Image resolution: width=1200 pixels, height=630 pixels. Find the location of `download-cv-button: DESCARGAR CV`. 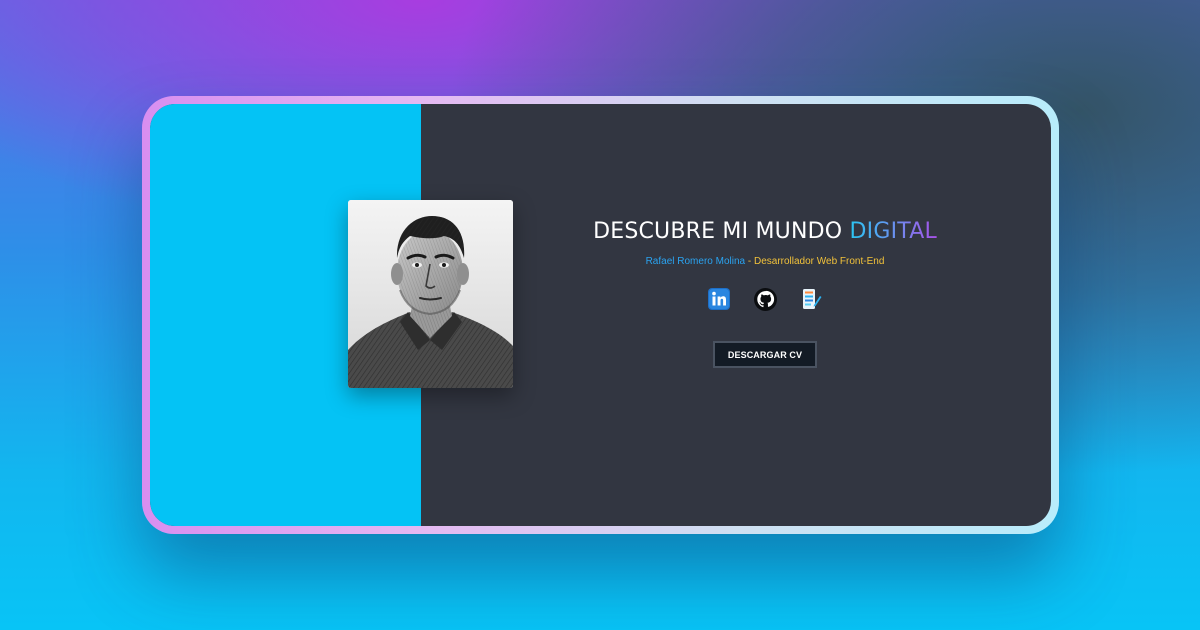

download-cv-button: DESCARGAR CV is located at coordinates (765, 354).